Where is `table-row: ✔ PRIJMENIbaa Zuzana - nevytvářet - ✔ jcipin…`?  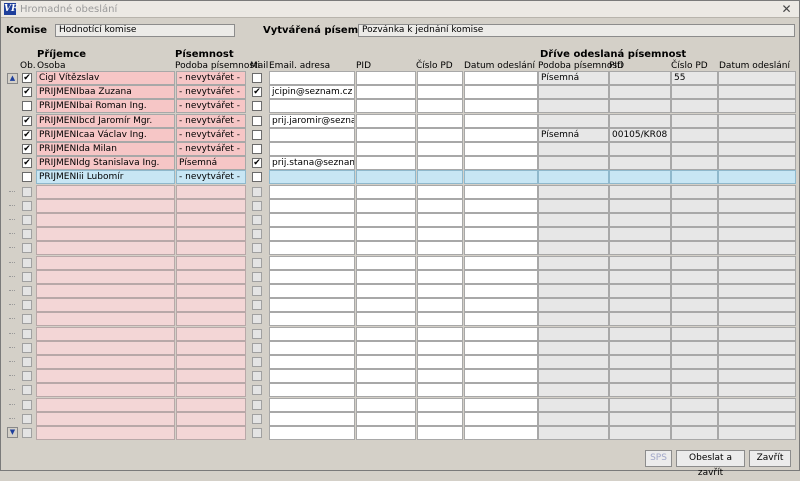 table-row: ✔ PRIJMENIbaa Zuzana - nevytvářet - ✔ jcipin… is located at coordinates (400, 92).